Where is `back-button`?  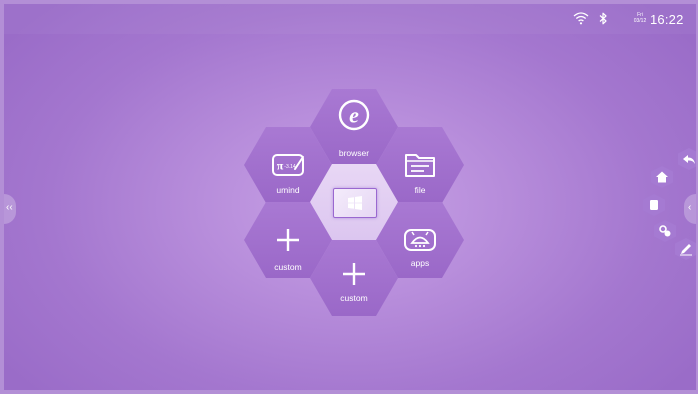
back-button is located at coordinates (687, 159).